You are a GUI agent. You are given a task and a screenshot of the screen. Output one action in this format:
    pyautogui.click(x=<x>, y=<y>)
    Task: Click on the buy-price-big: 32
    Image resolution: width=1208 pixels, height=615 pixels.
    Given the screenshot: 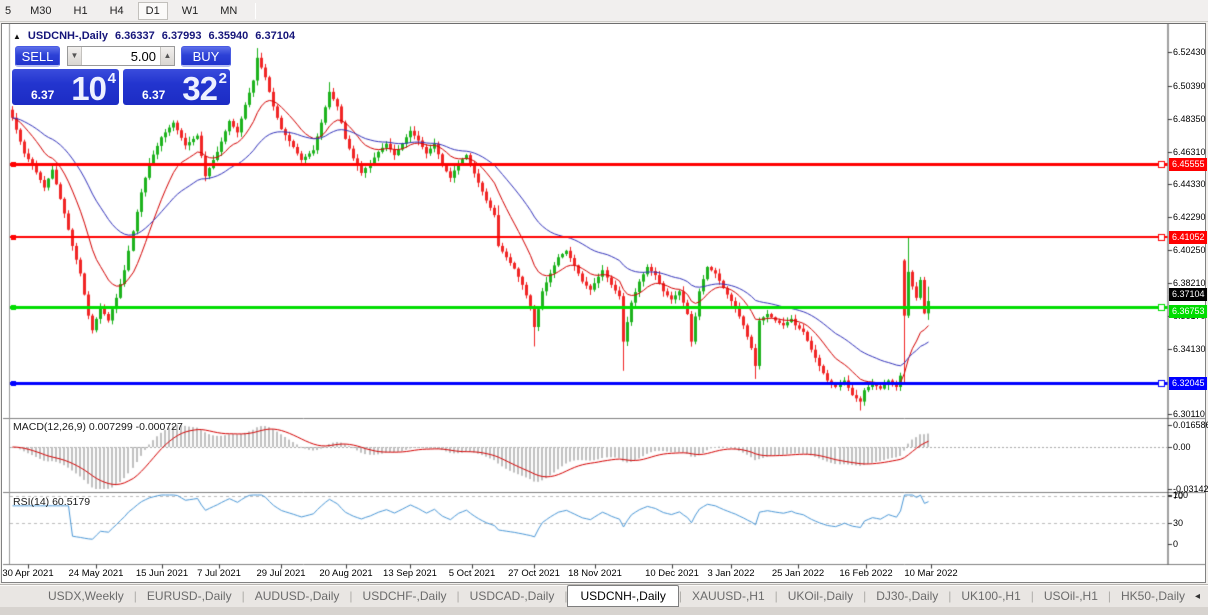 What is the action you would take?
    pyautogui.click(x=200, y=88)
    